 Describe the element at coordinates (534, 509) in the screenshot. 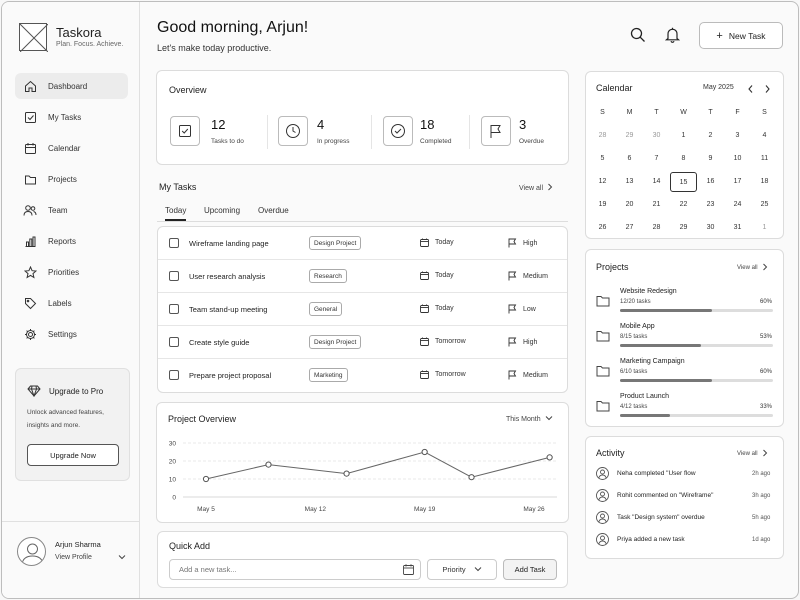

I see `chart-x-tick-label: May 26` at that location.